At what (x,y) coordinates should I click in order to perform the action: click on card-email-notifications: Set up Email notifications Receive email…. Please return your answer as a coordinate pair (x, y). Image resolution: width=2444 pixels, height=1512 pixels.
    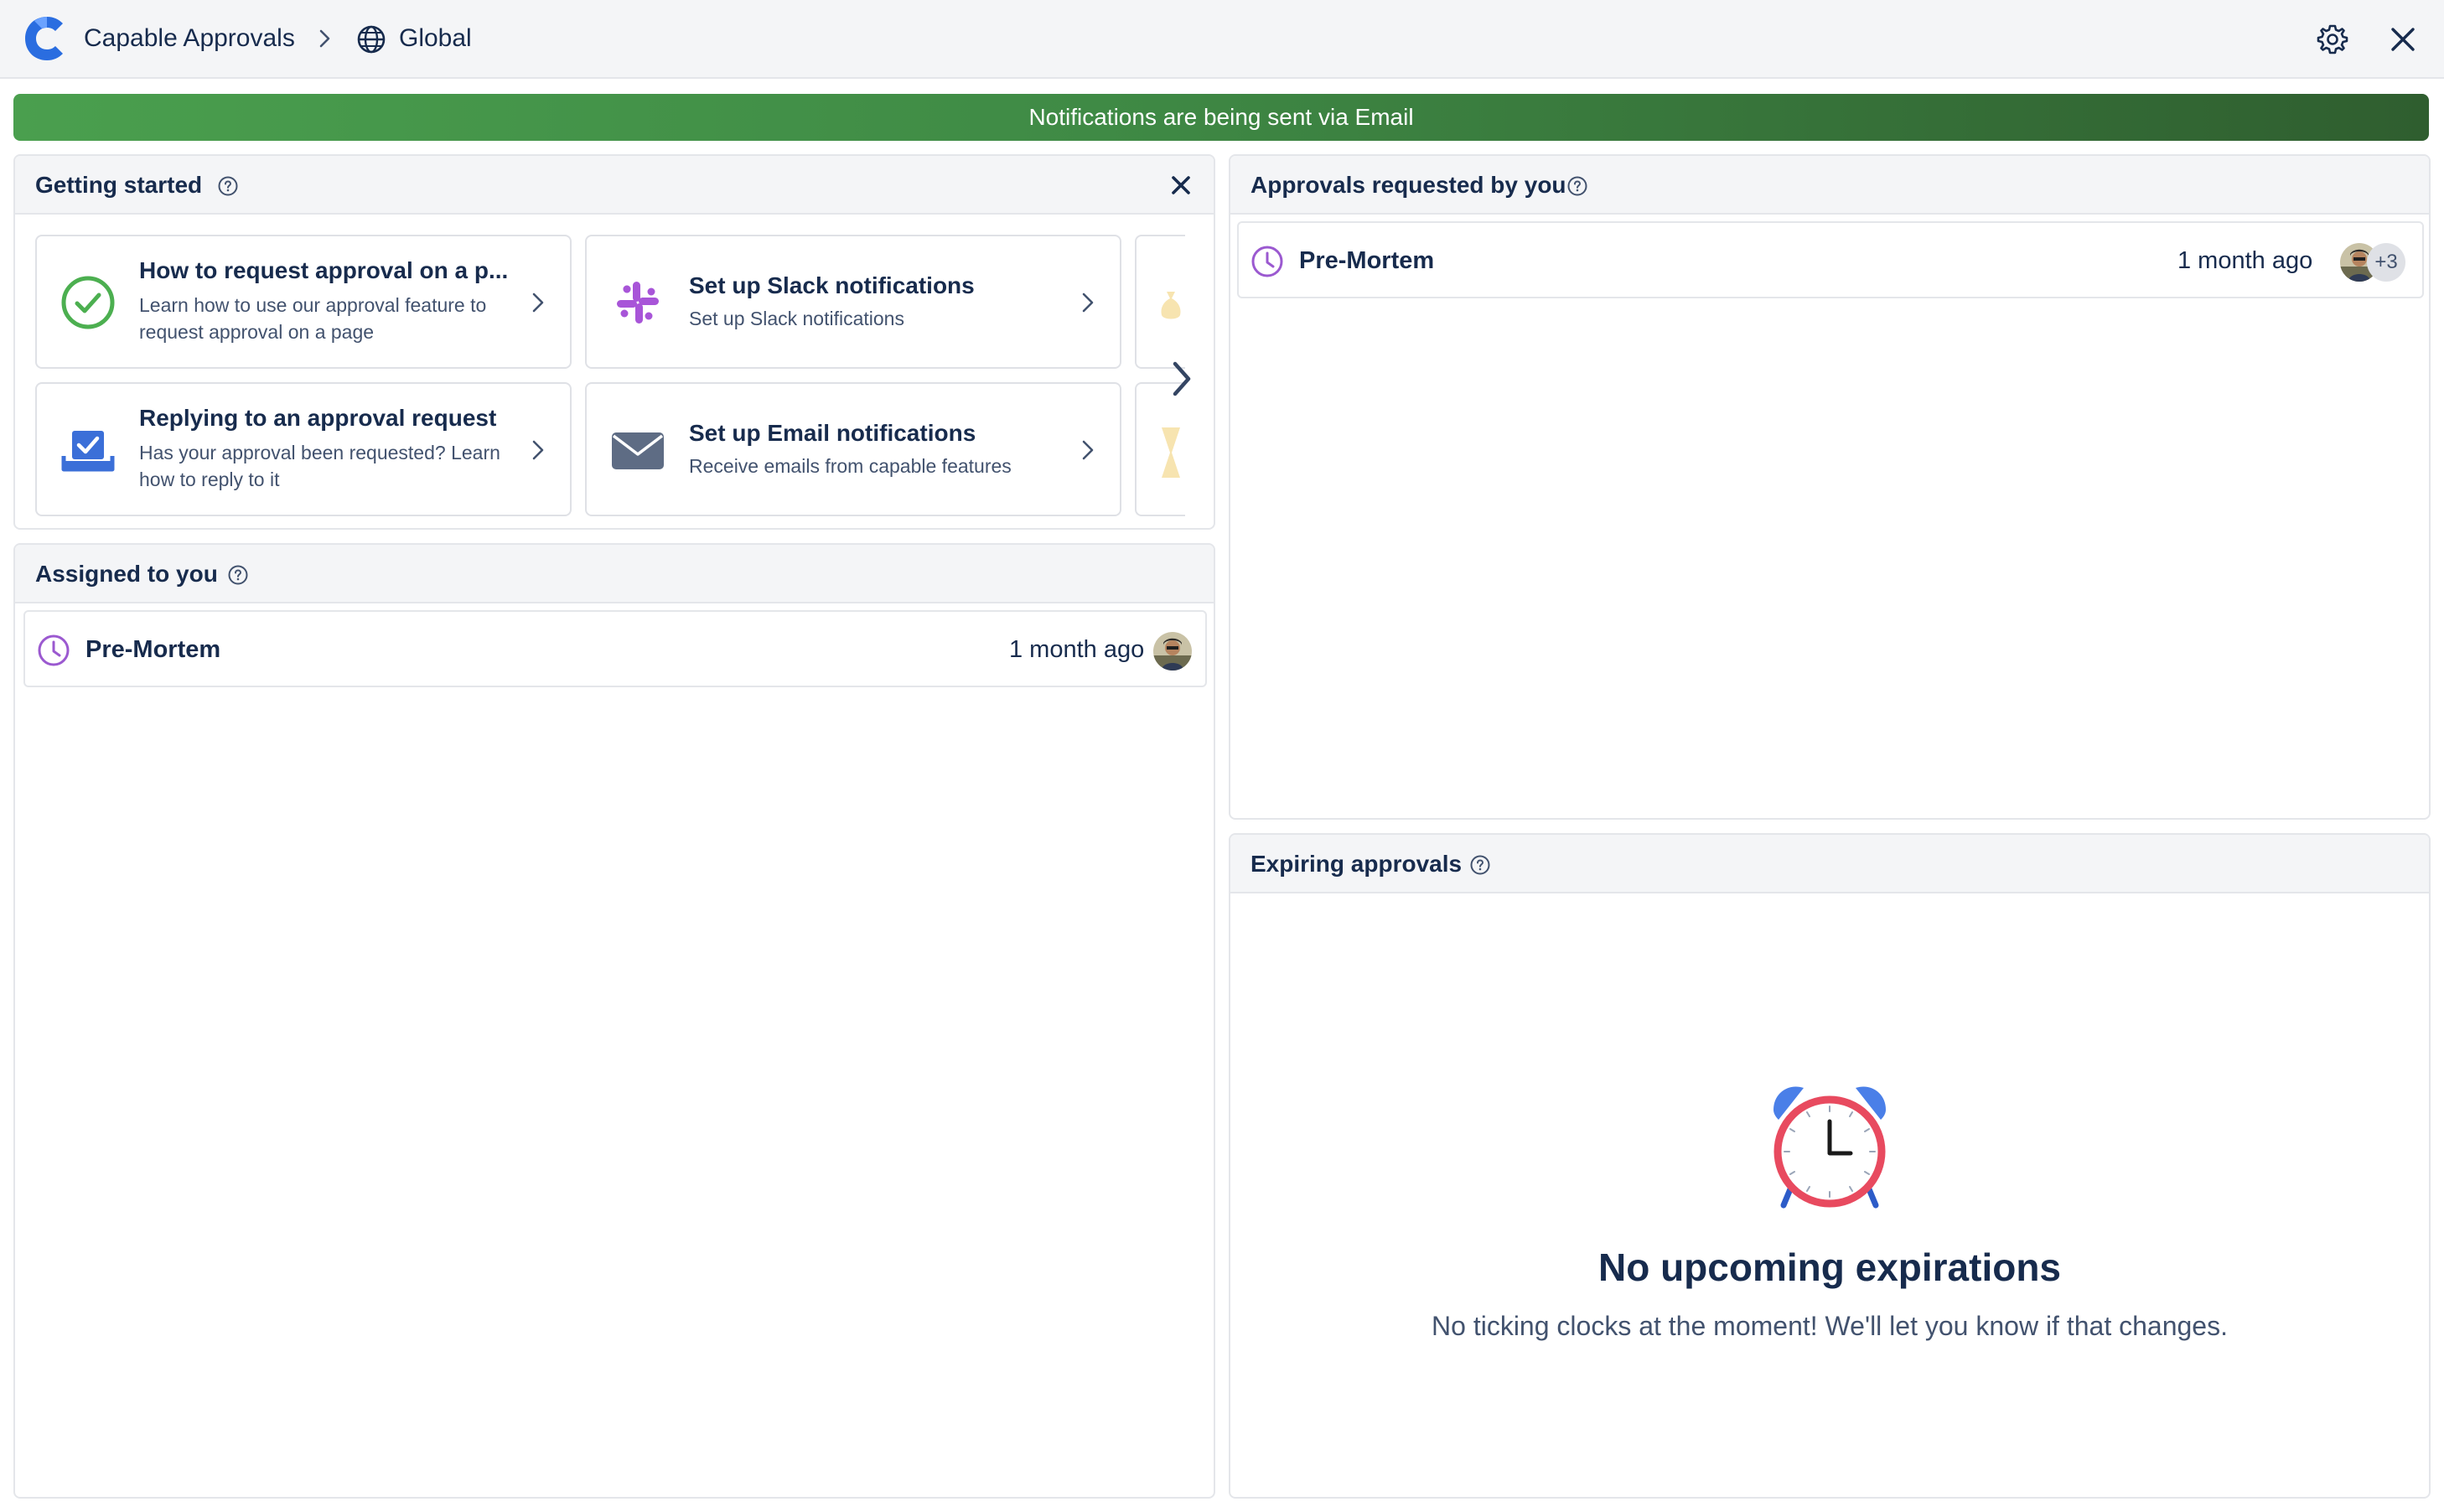
    Looking at the image, I should click on (853, 449).